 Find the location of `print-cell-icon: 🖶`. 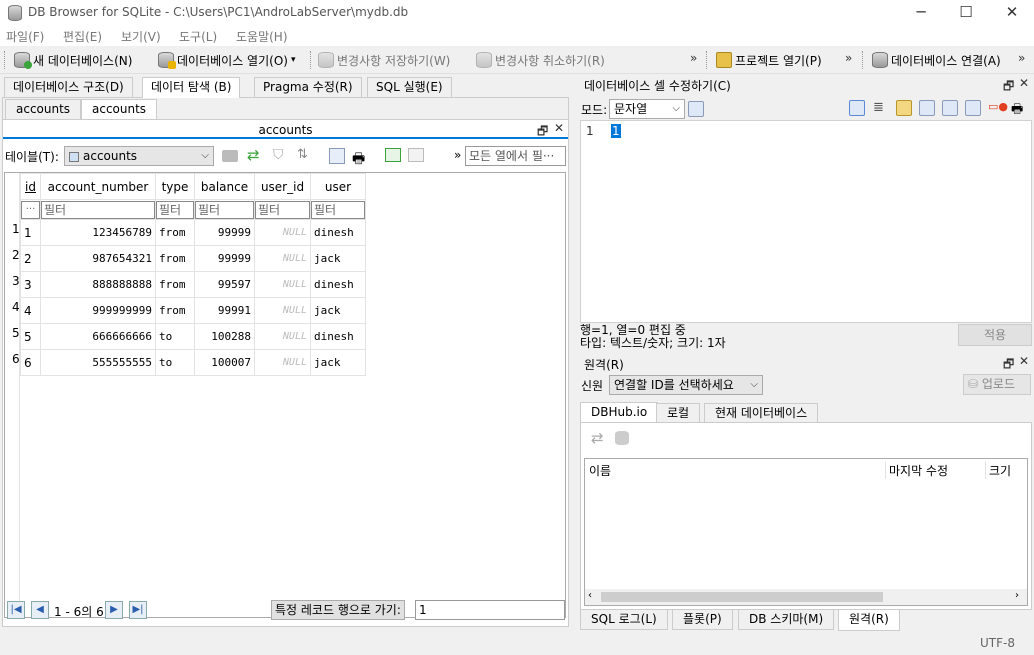

print-cell-icon: 🖶 is located at coordinates (1019, 108).